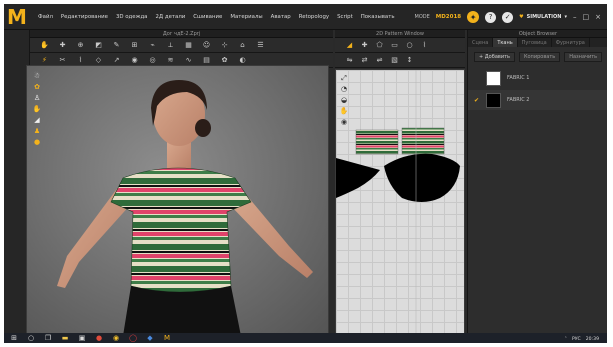 The image size is (613, 347). Describe the element at coordinates (206, 45) in the screenshot. I see `avatar-tool-icon: ☺` at that location.